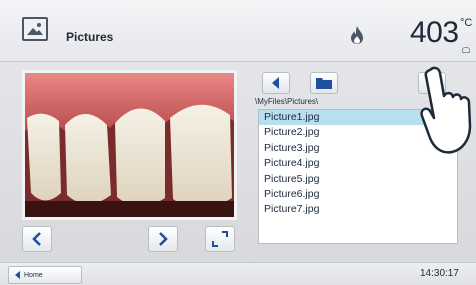 This screenshot has height=285, width=476. I want to click on vacuum-icon, so click(466, 50).